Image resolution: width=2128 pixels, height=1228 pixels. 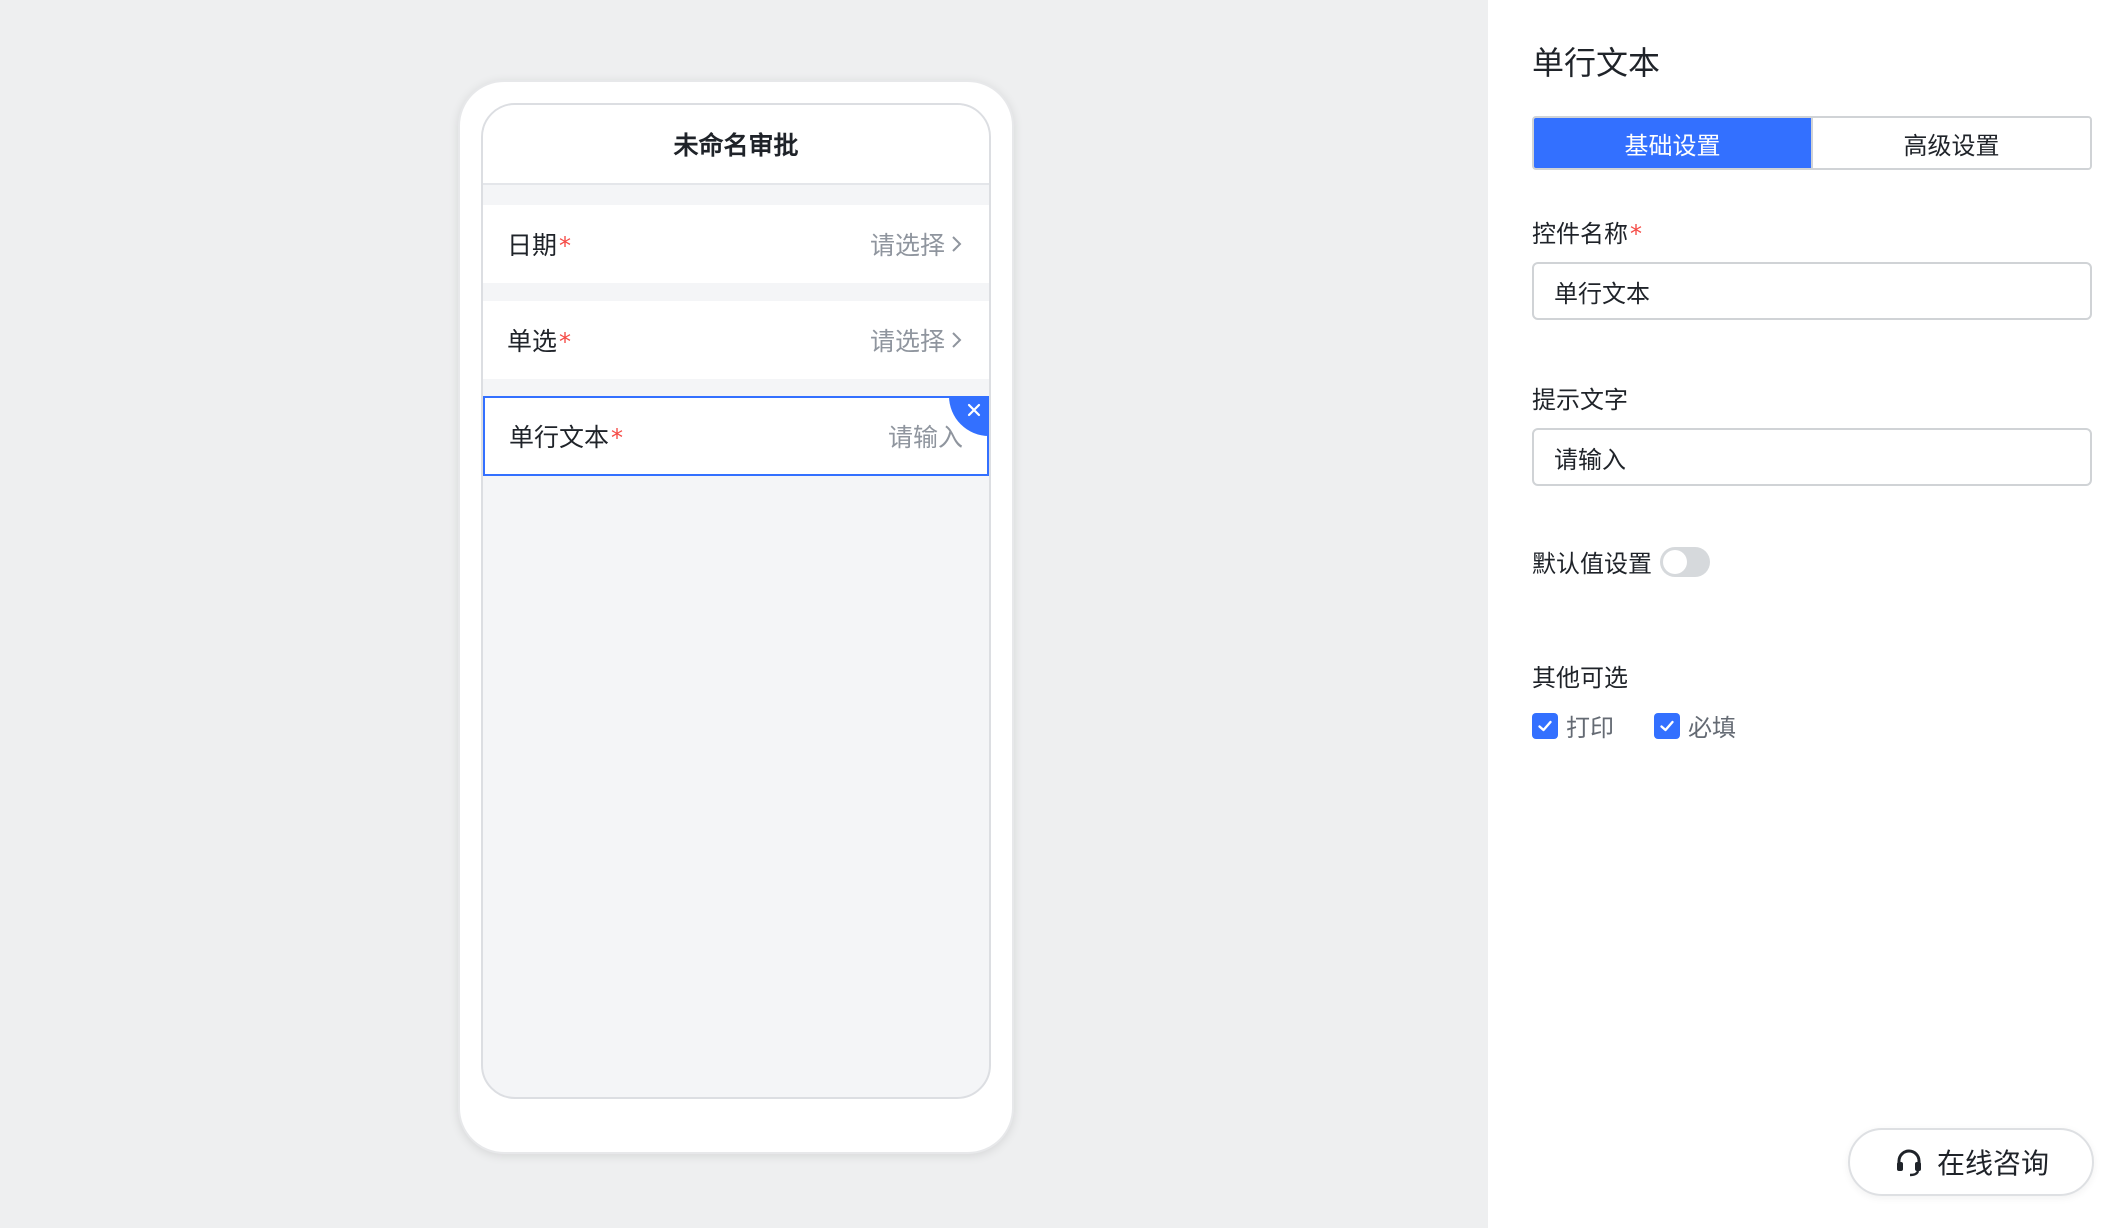 What do you see at coordinates (532, 245) in the screenshot?
I see `field-label: 日期` at bounding box center [532, 245].